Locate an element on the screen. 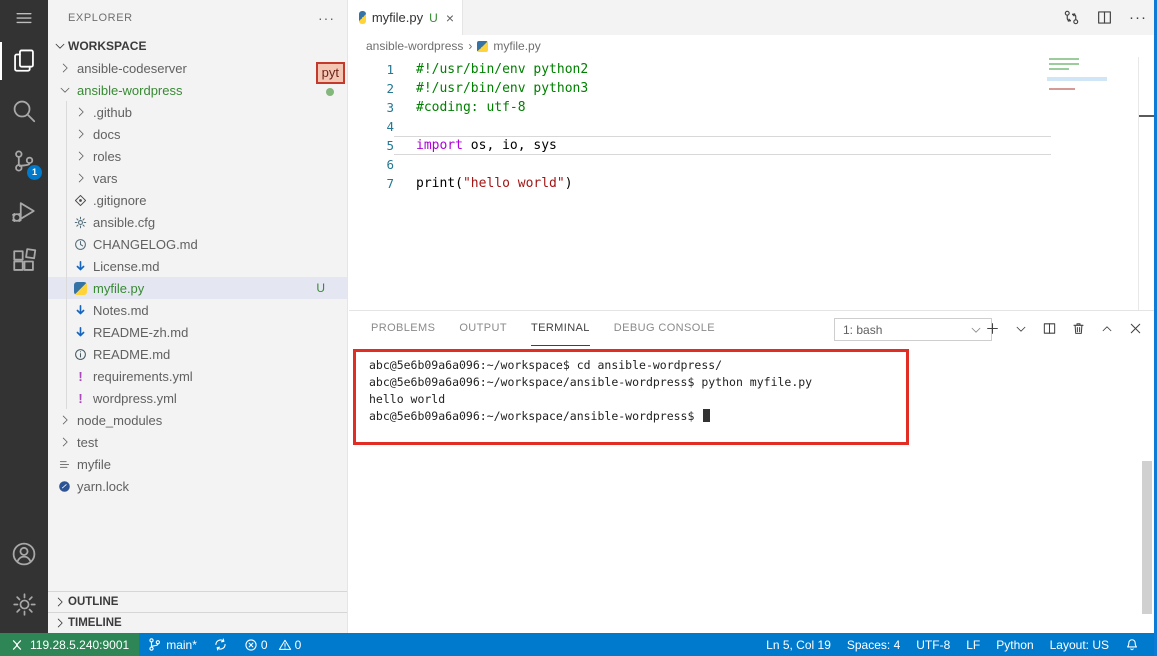  tree-item--gitignore: .gitignore is located at coordinates (197, 200).